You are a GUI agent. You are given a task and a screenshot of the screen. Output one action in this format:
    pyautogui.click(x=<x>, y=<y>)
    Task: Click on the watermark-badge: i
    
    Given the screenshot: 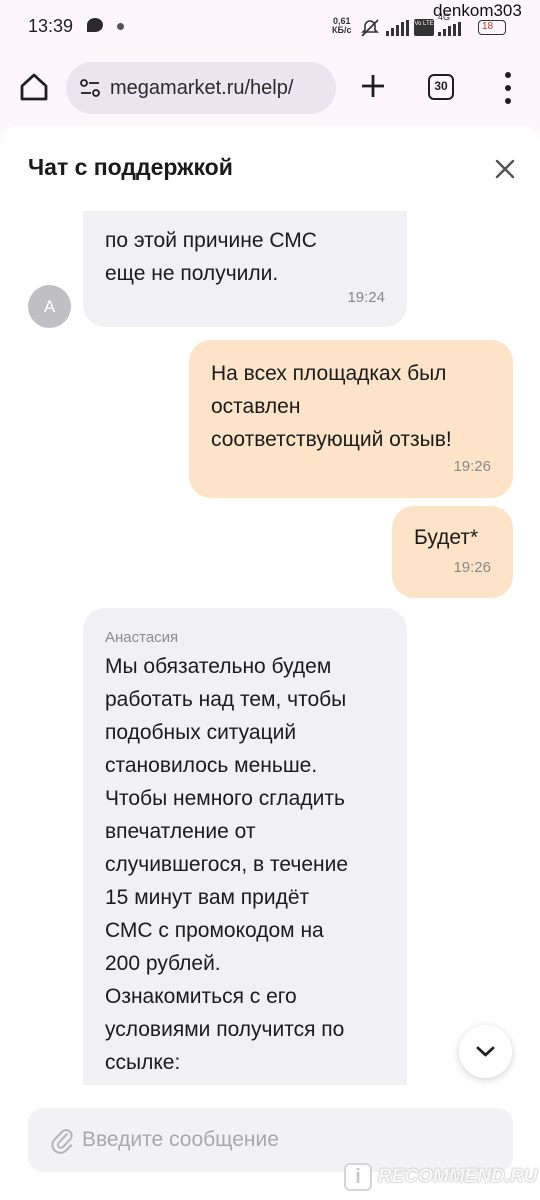 What is the action you would take?
    pyautogui.click(x=358, y=1177)
    